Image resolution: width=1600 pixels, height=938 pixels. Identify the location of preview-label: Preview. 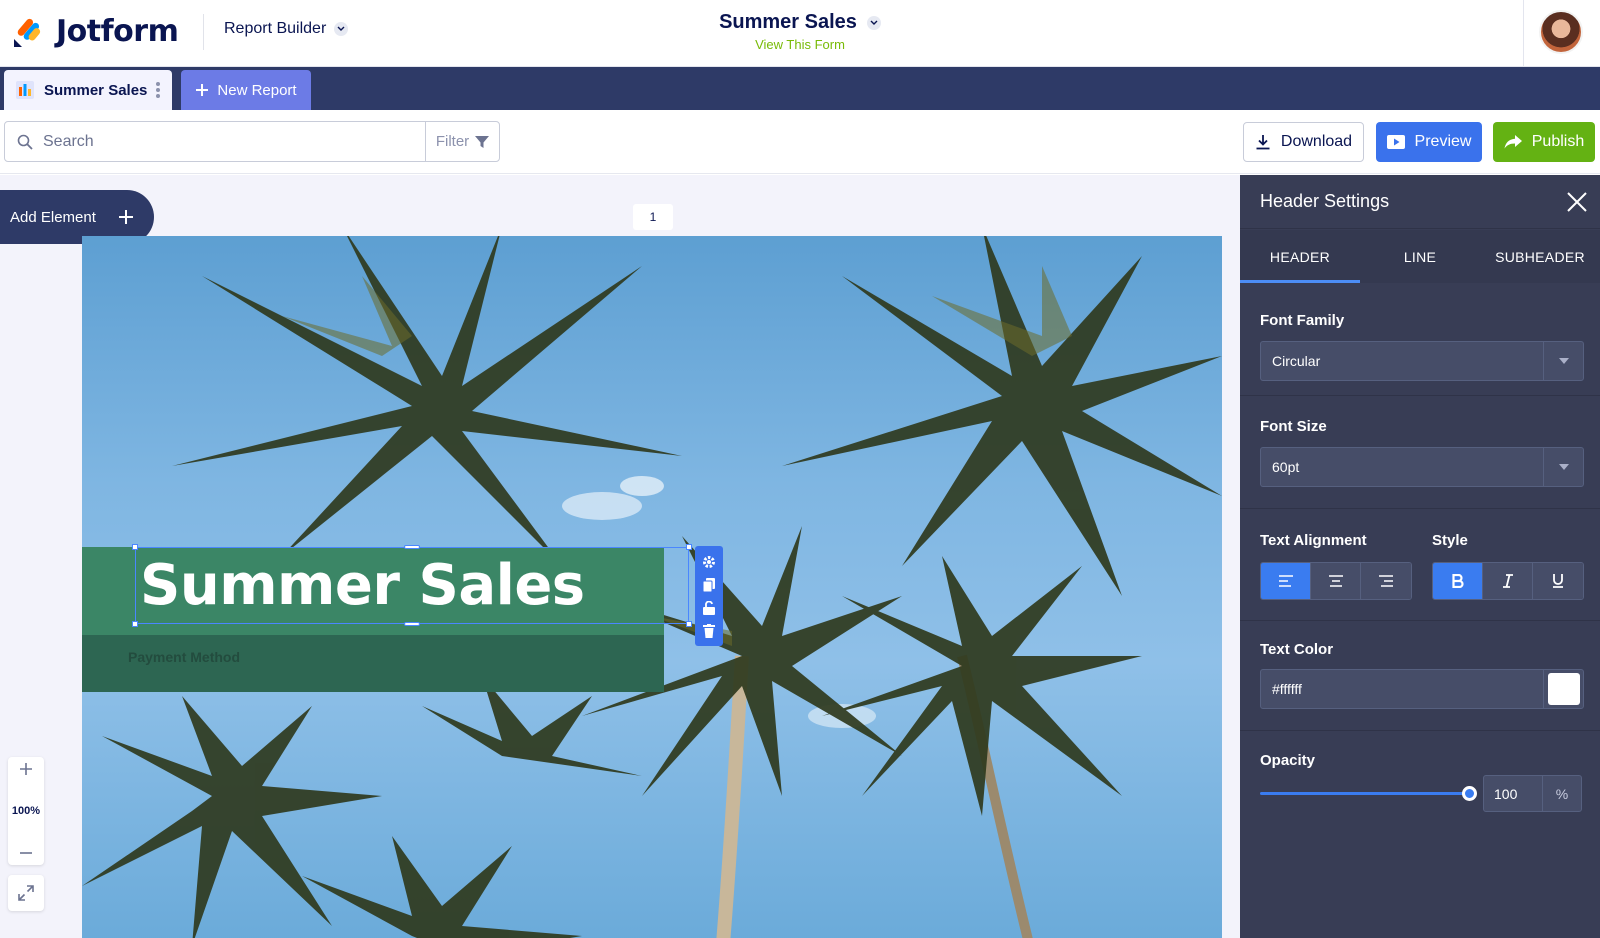
(1443, 141).